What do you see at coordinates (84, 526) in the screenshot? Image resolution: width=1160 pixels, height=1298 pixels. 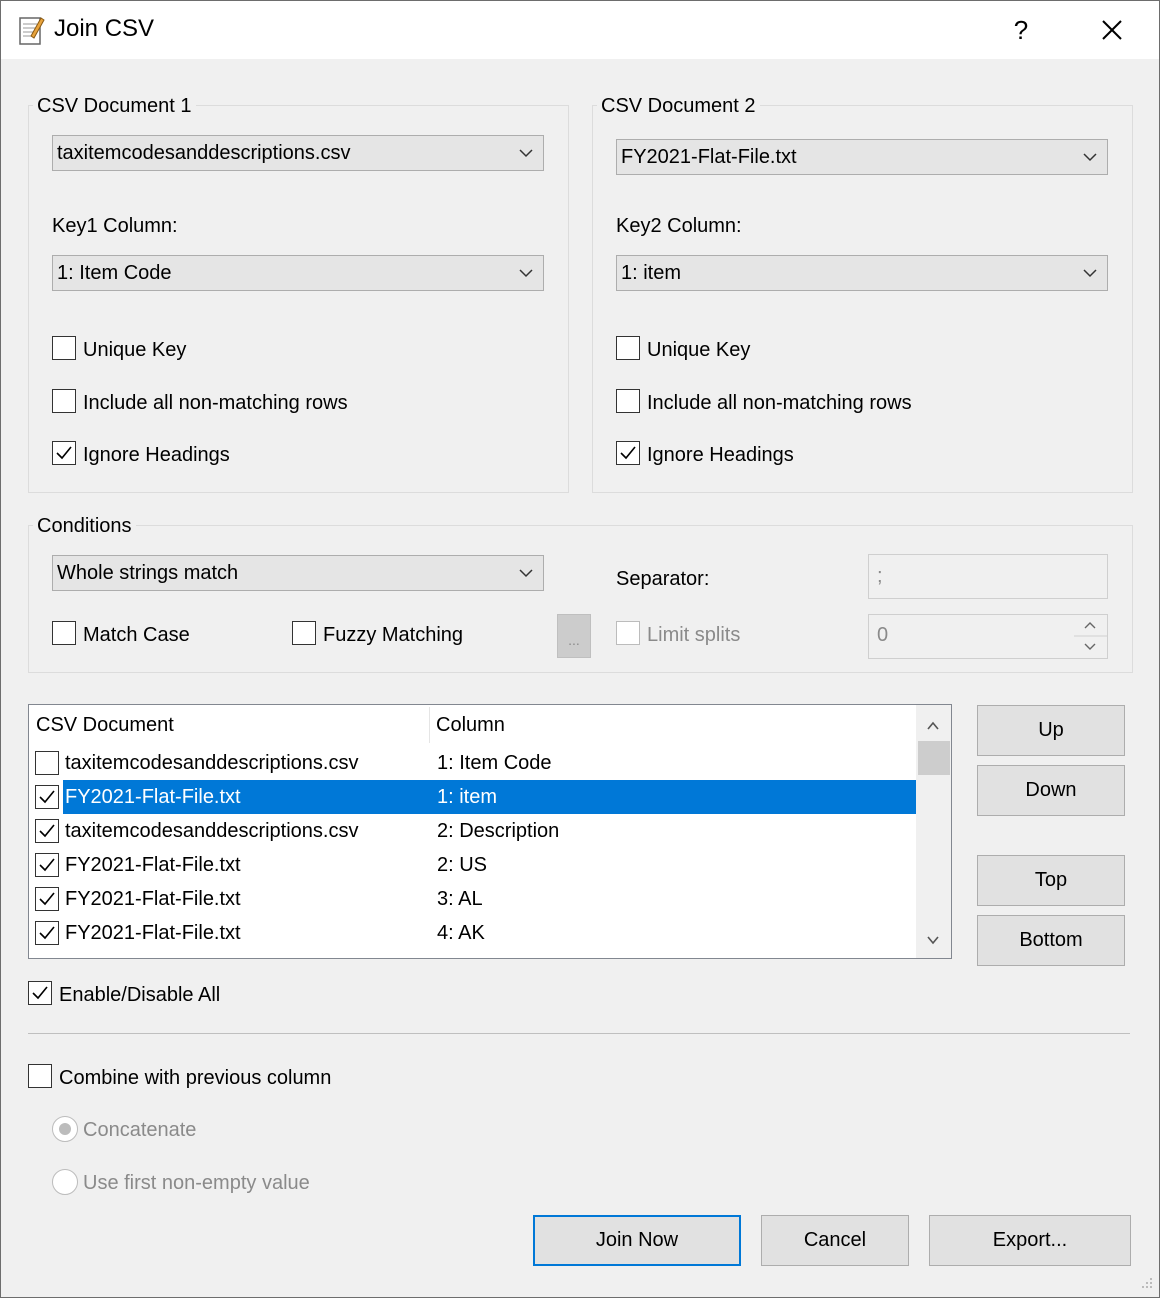 I see `conditions-legend: Conditions` at bounding box center [84, 526].